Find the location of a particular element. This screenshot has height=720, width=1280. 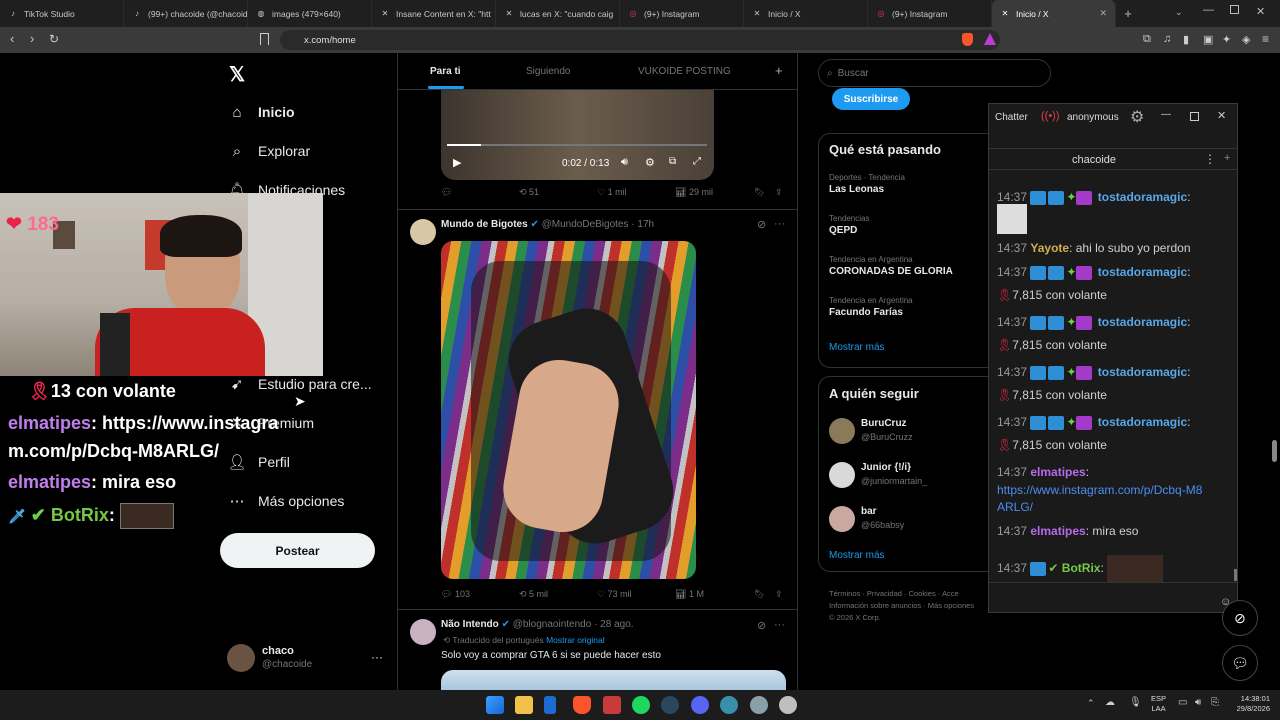

views-icon: 📊︎ 29 mil is located at coordinates (694, 192).